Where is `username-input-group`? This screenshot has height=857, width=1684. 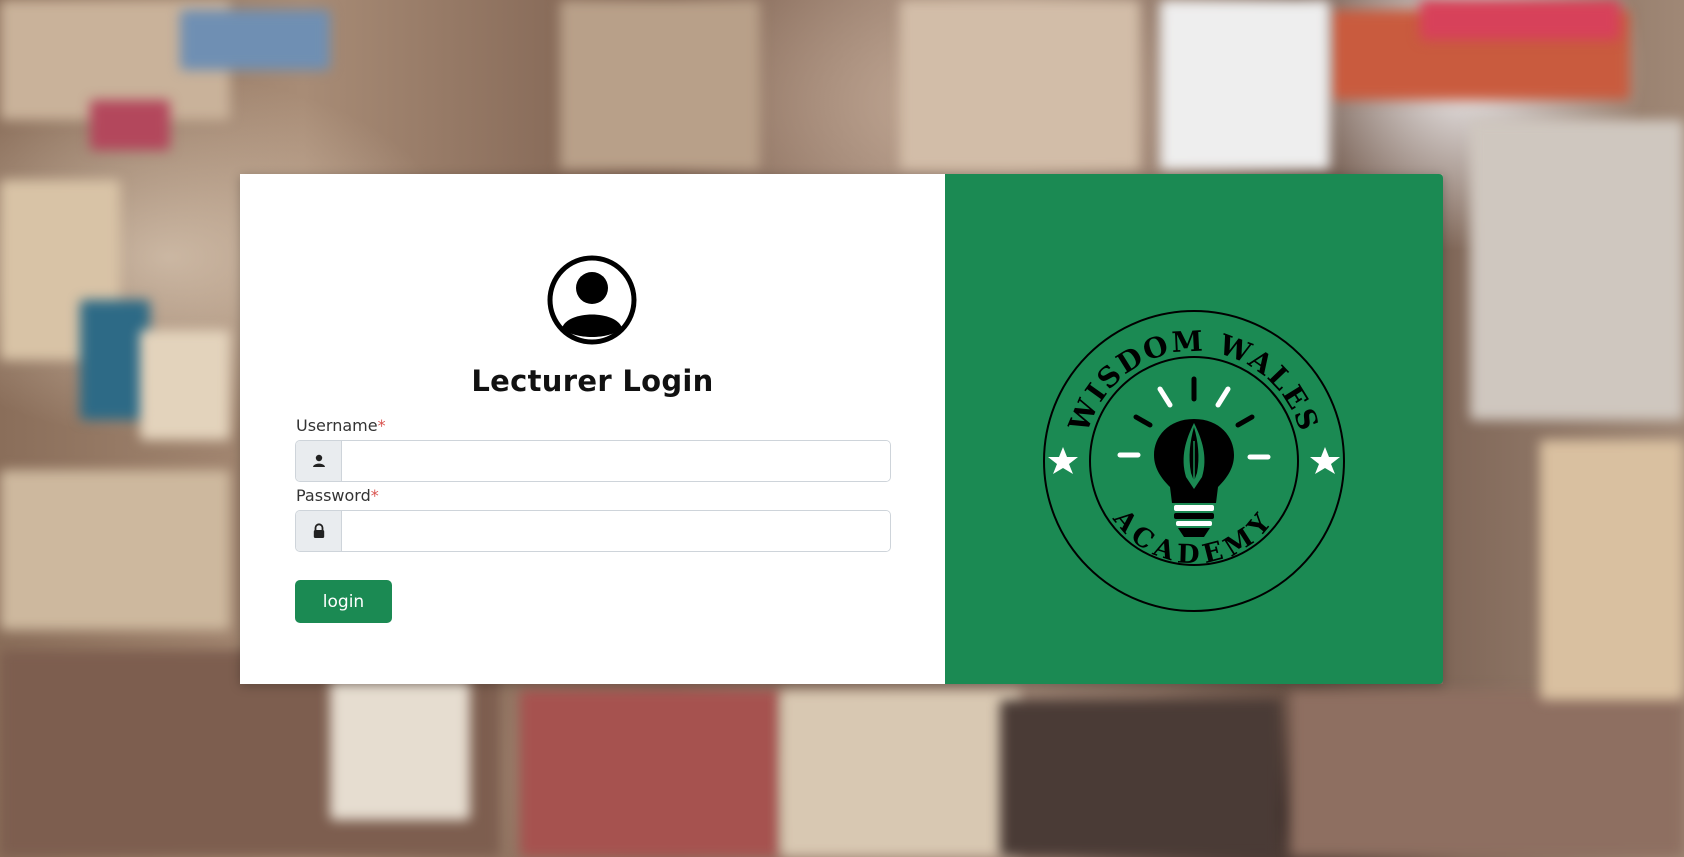
username-input-group is located at coordinates (593, 461).